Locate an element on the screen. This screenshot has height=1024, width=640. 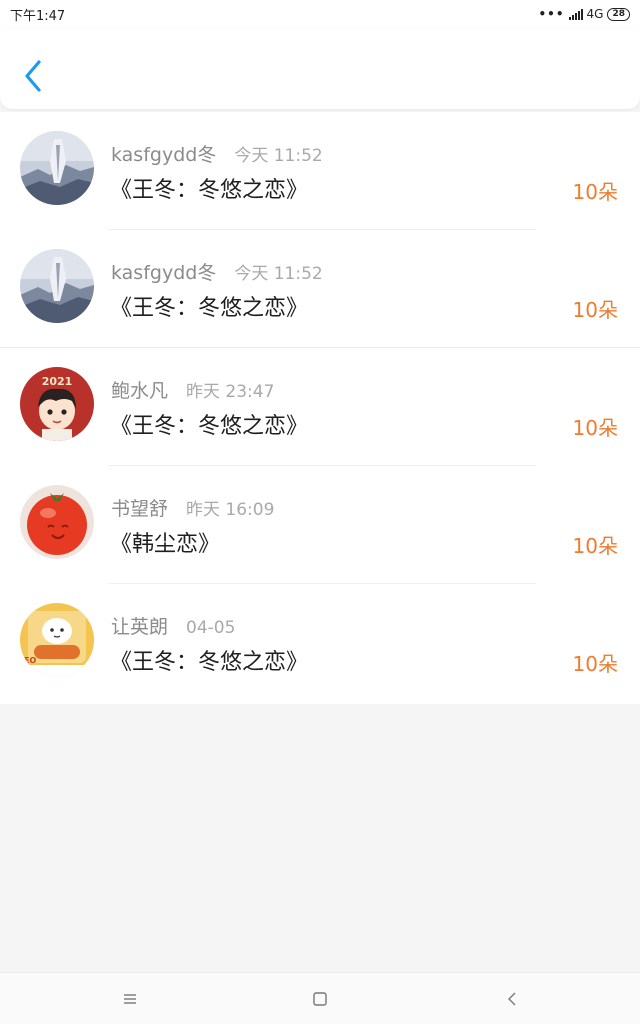
avatar: 2021 is located at coordinates (57, 404).